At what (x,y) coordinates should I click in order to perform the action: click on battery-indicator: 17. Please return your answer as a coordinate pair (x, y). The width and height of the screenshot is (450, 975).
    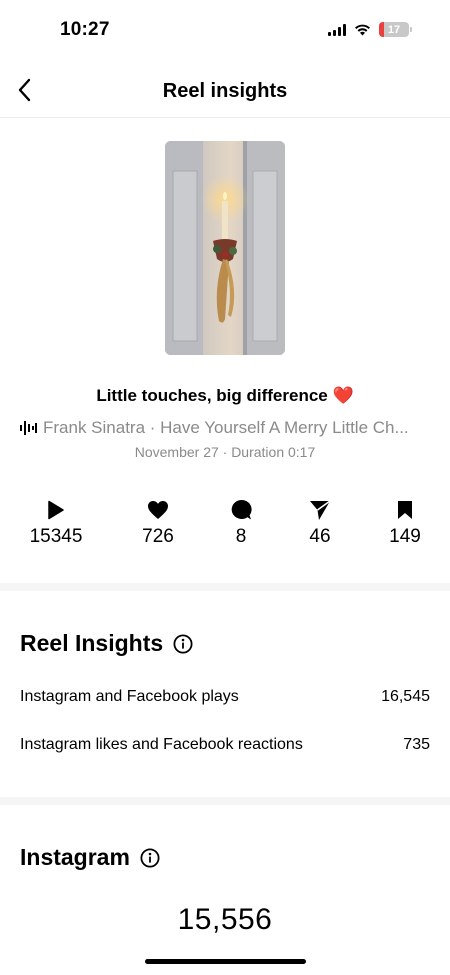
    Looking at the image, I should click on (395, 29).